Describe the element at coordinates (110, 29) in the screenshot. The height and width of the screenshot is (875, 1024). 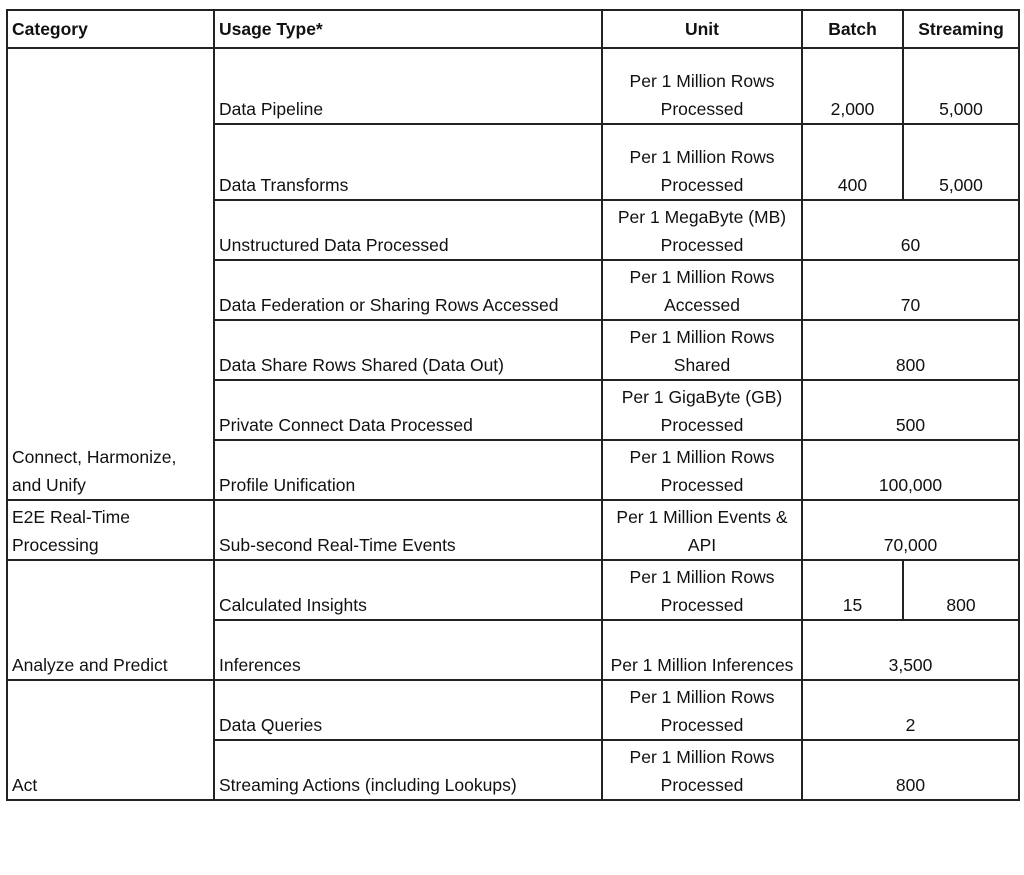
I see `header-category: Category` at that location.